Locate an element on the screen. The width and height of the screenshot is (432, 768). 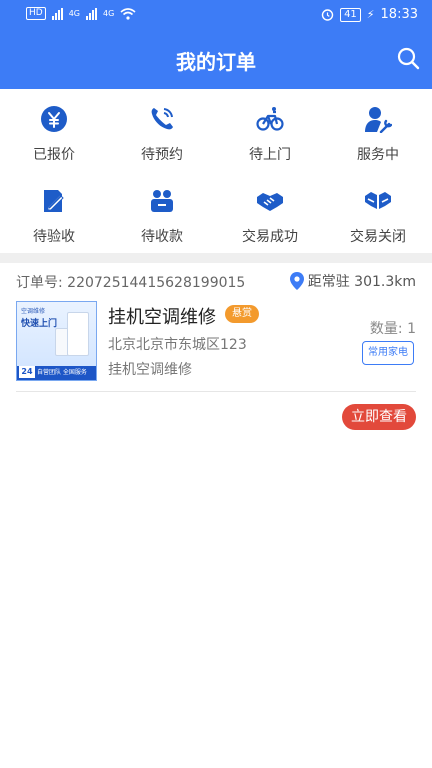
document-edit-icon is located at coordinates (54, 201).